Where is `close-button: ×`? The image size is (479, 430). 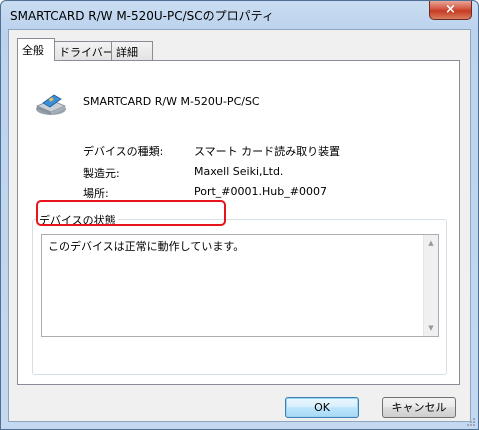 close-button: × is located at coordinates (450, 10).